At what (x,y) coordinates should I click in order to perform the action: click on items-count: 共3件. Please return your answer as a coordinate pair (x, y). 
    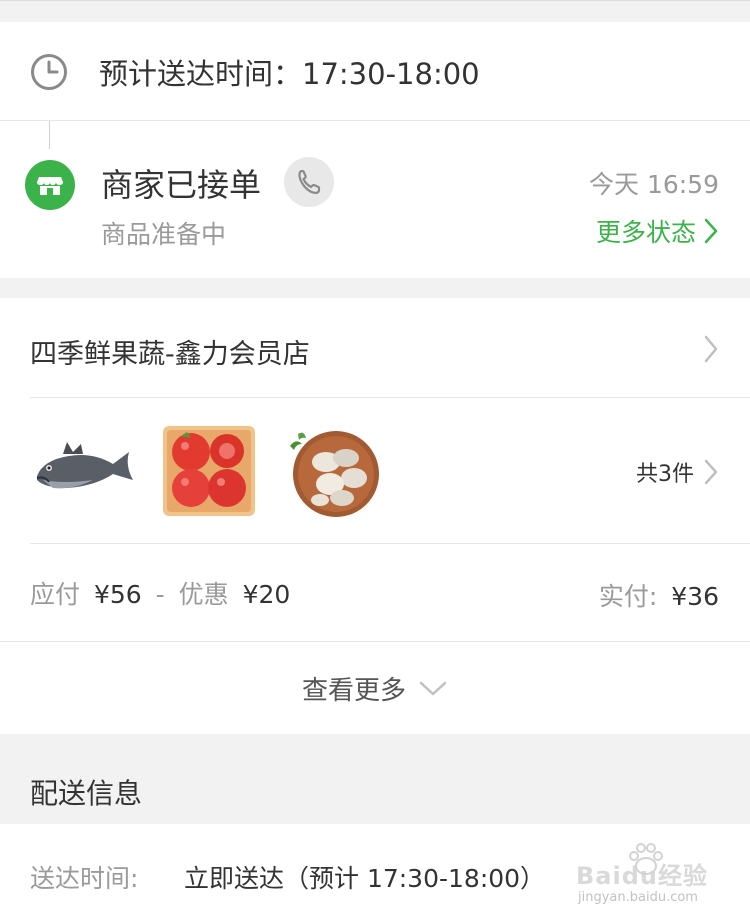
    Looking at the image, I should click on (665, 474).